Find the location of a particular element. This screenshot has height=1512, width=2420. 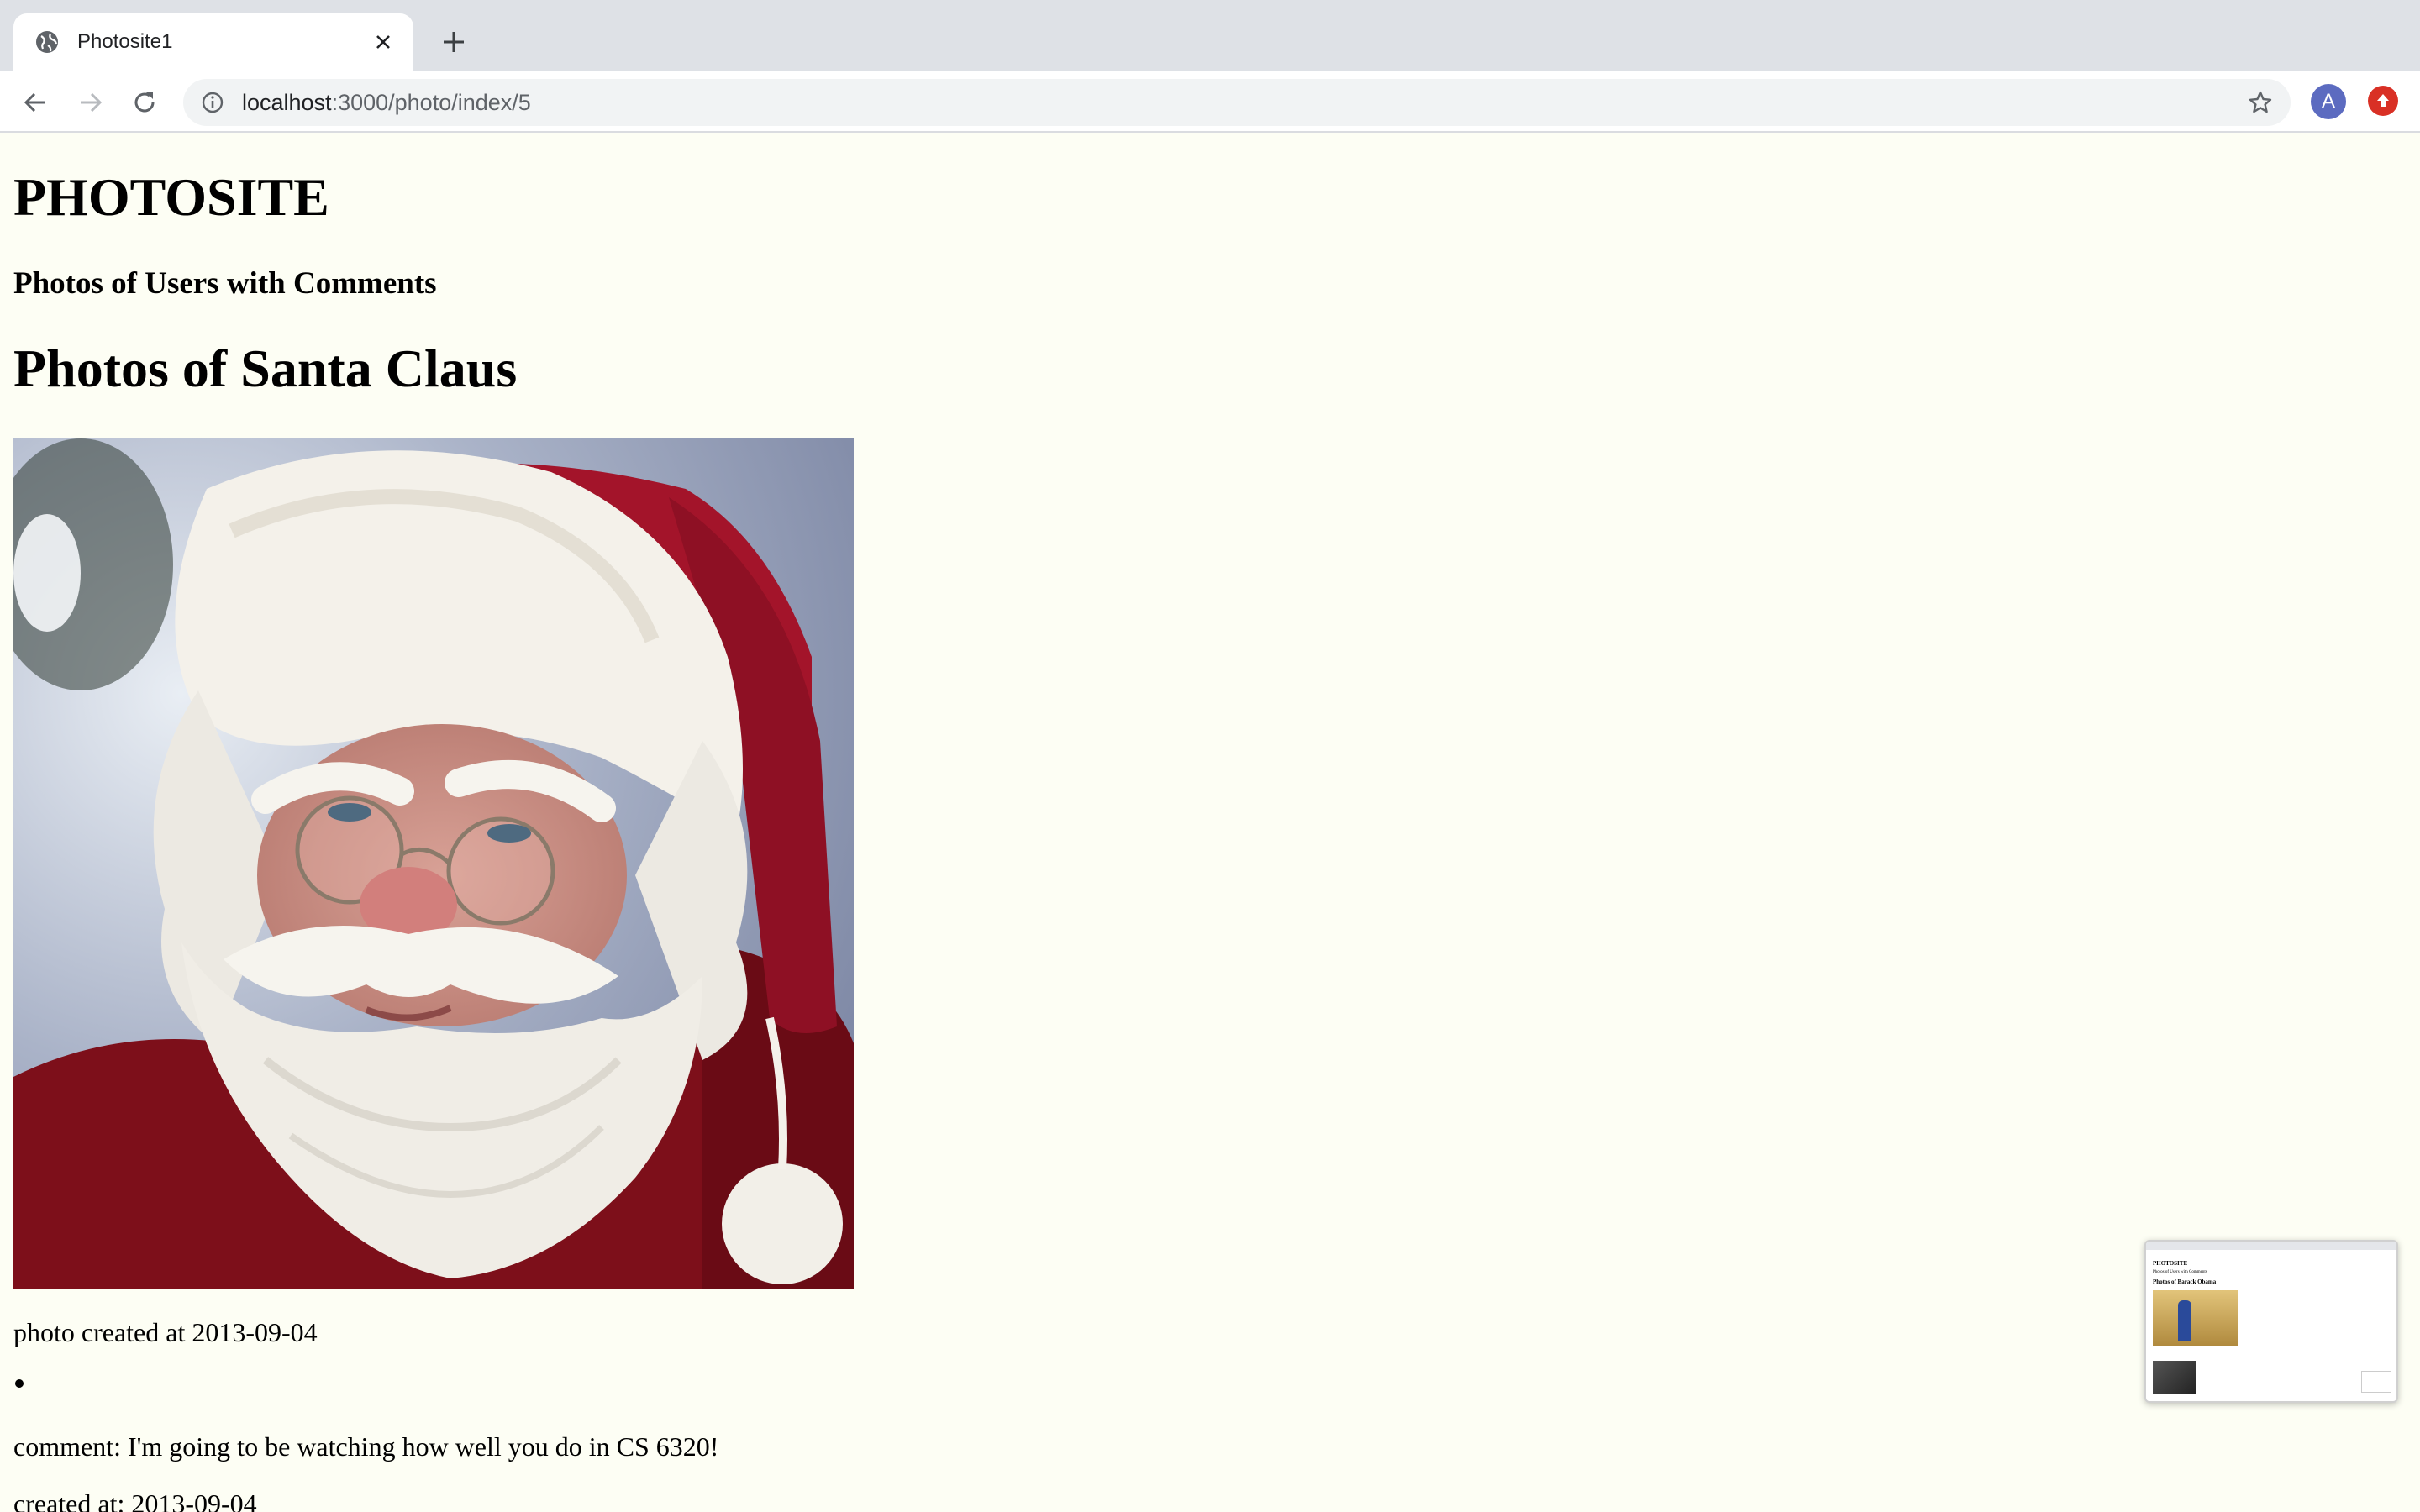

back-arrow-icon is located at coordinates (35, 102).